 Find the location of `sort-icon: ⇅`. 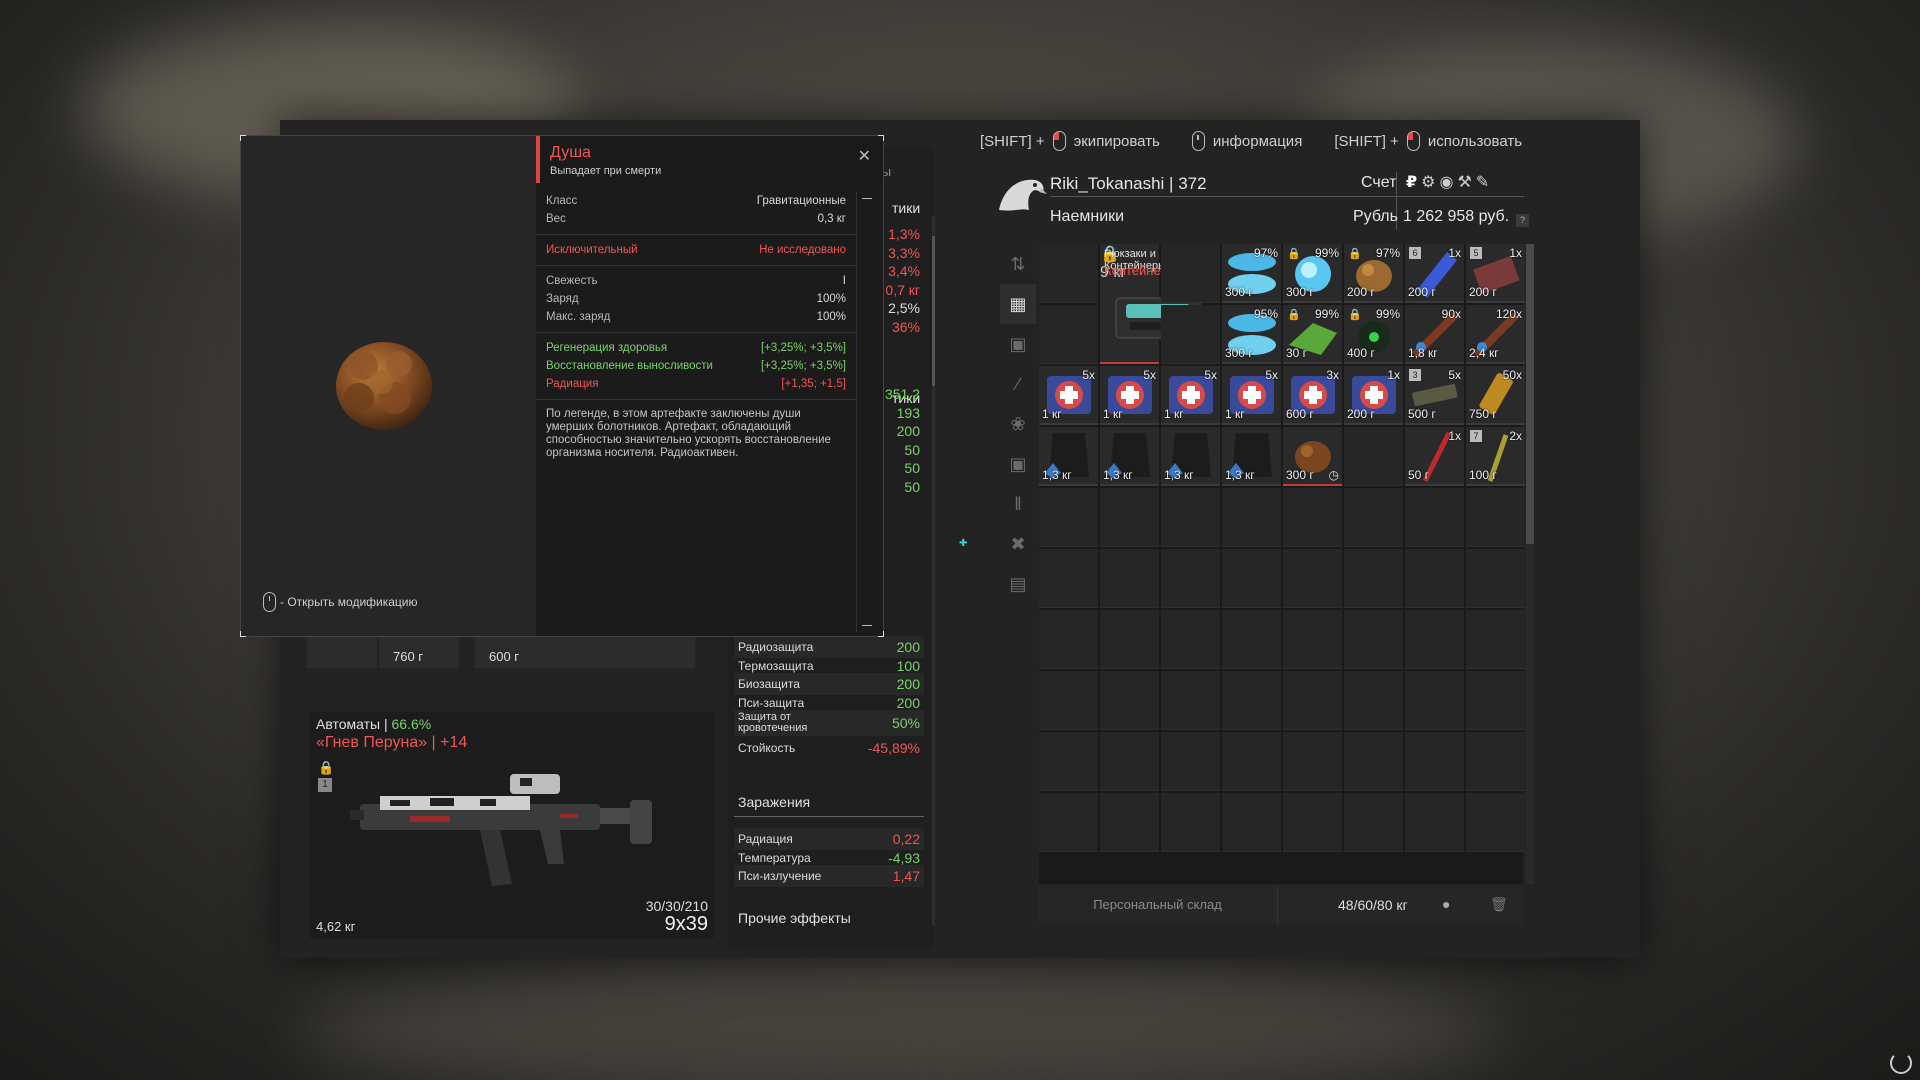

sort-icon: ⇅ is located at coordinates (1018, 264).